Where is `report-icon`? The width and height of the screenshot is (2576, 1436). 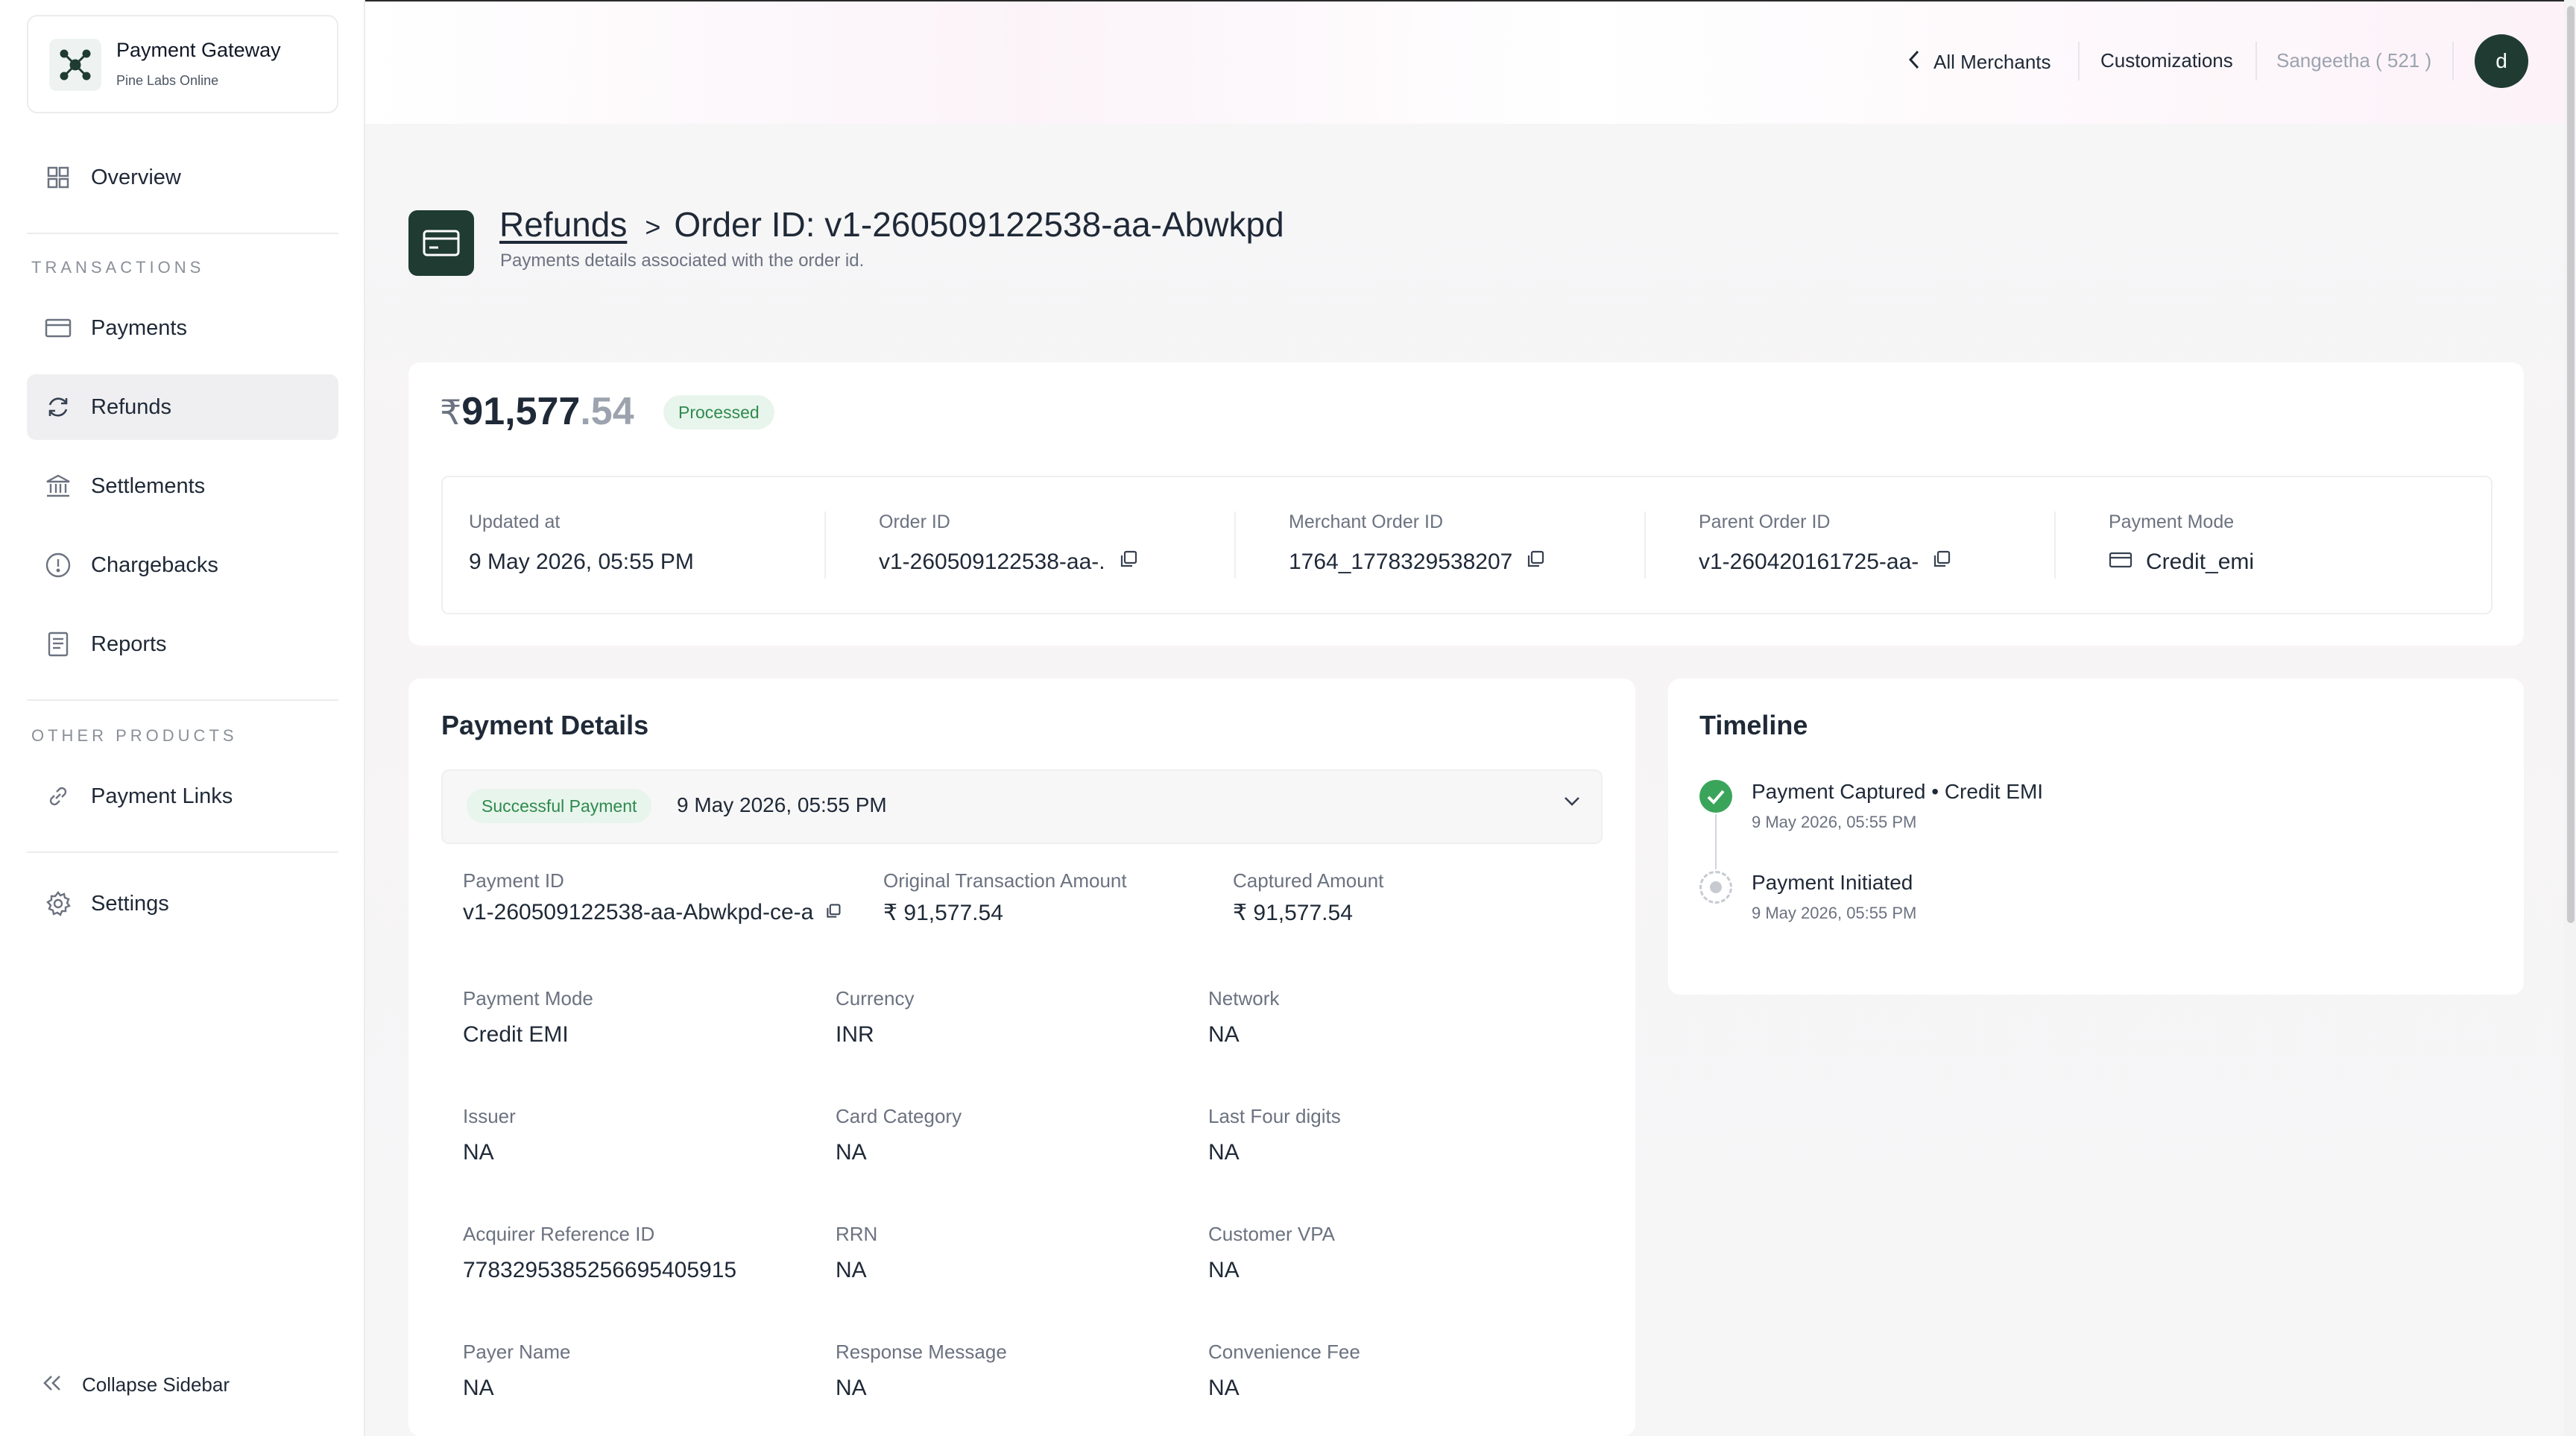 report-icon is located at coordinates (58, 644).